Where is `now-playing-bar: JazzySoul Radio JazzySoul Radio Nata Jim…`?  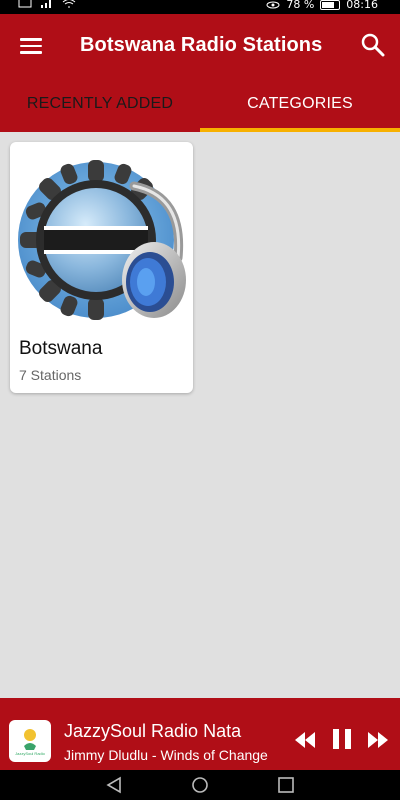 now-playing-bar: JazzySoul Radio JazzySoul Radio Nata Jim… is located at coordinates (200, 734).